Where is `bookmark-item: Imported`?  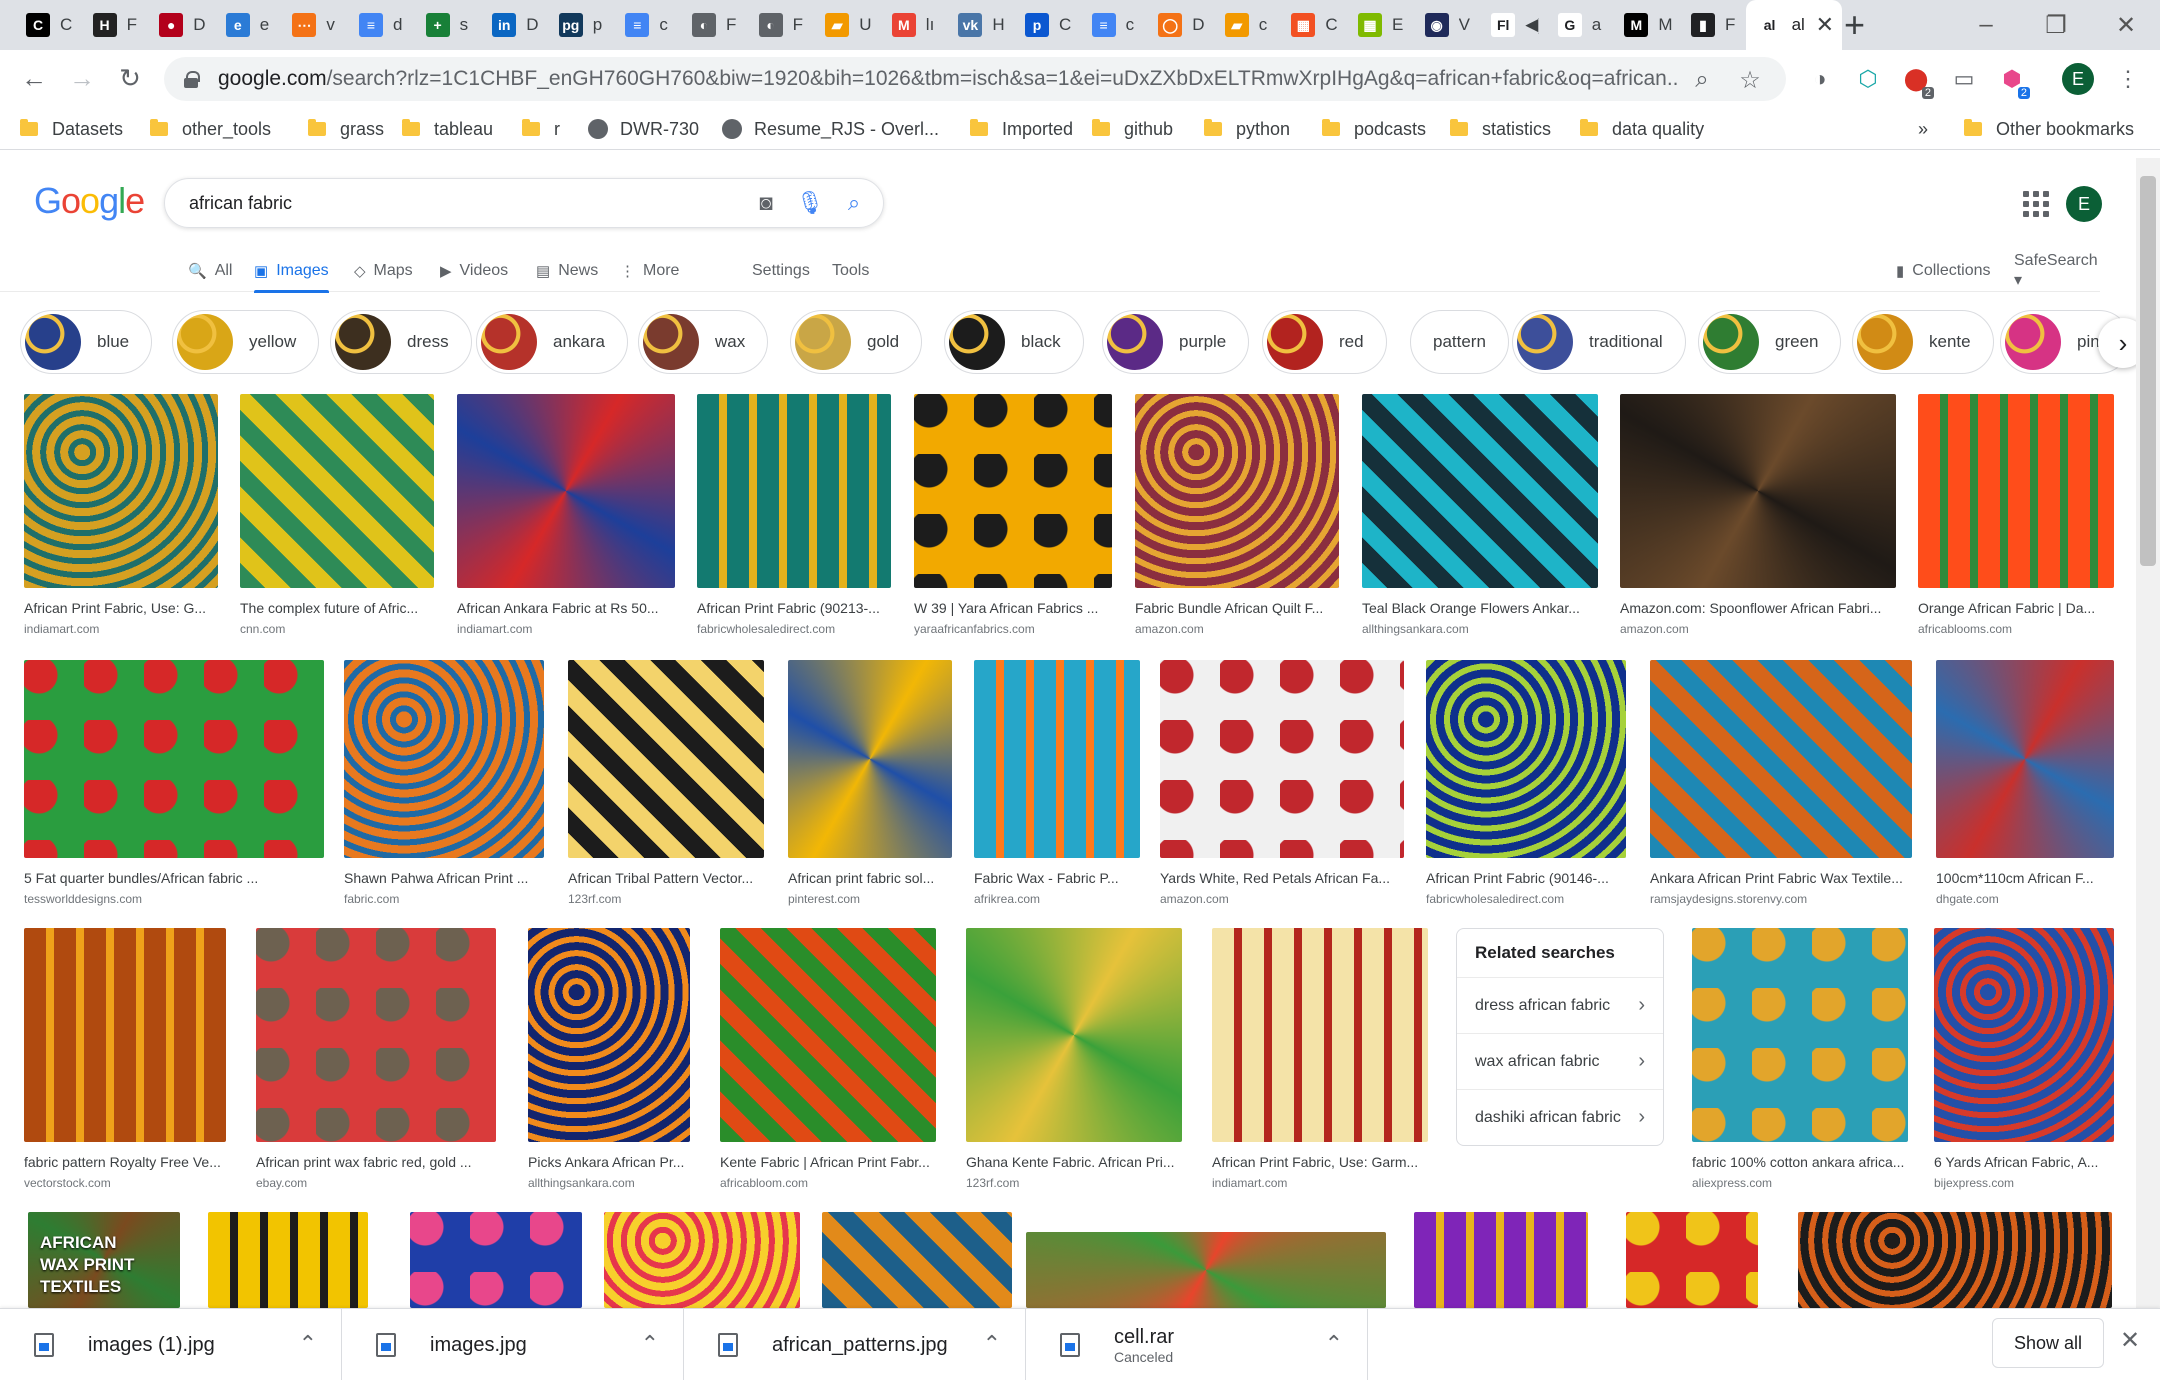
bookmark-item: Imported is located at coordinates (1021, 129).